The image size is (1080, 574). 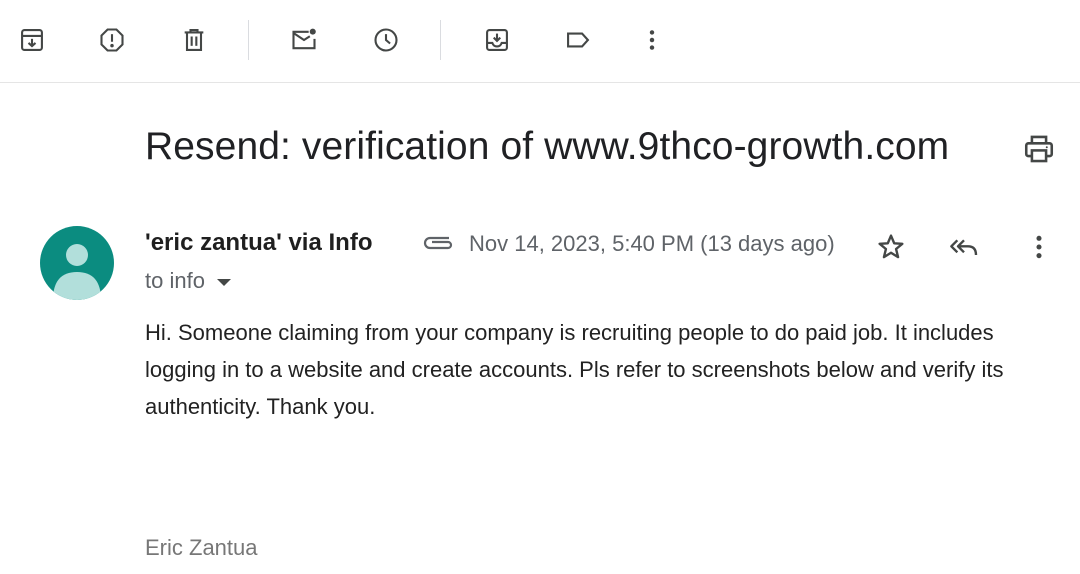 I want to click on snooze-icon, so click(x=386, y=40).